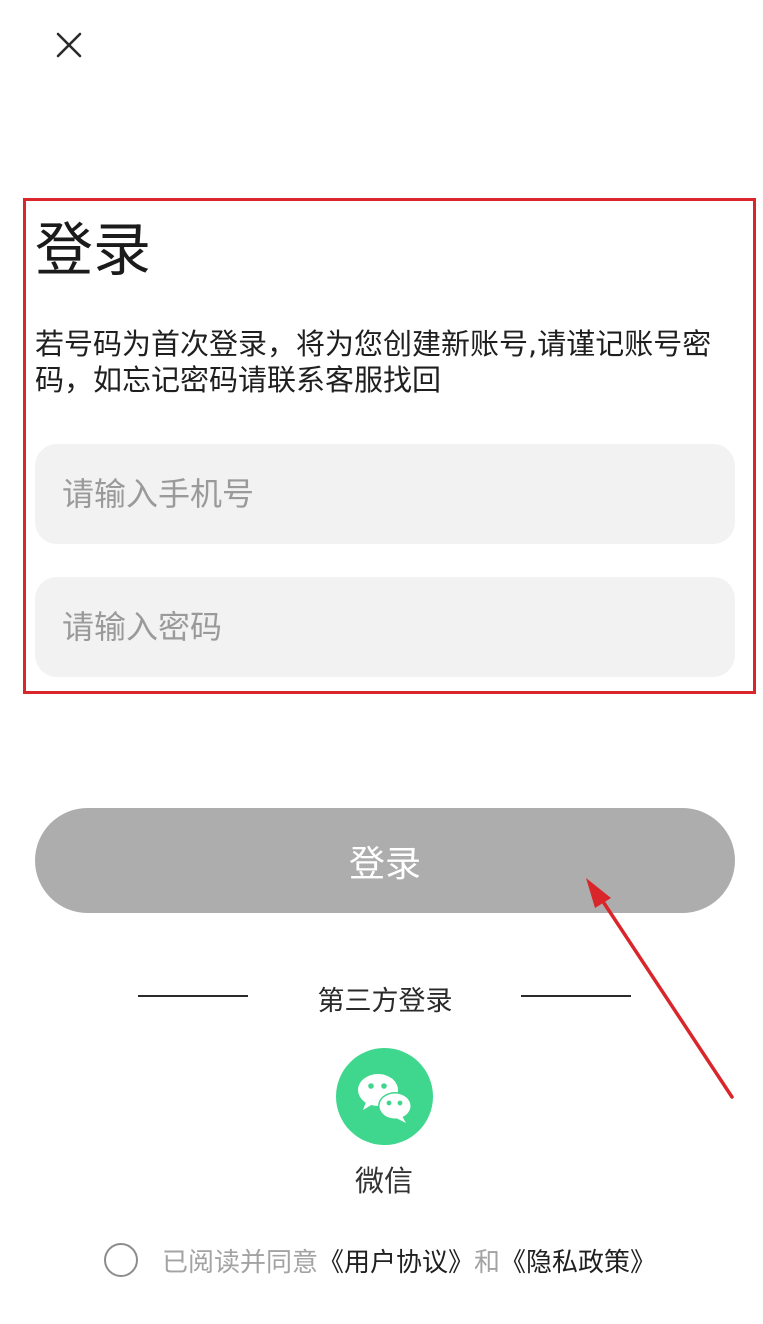 Image resolution: width=763 pixels, height=1324 pixels. I want to click on close-button, so click(69, 45).